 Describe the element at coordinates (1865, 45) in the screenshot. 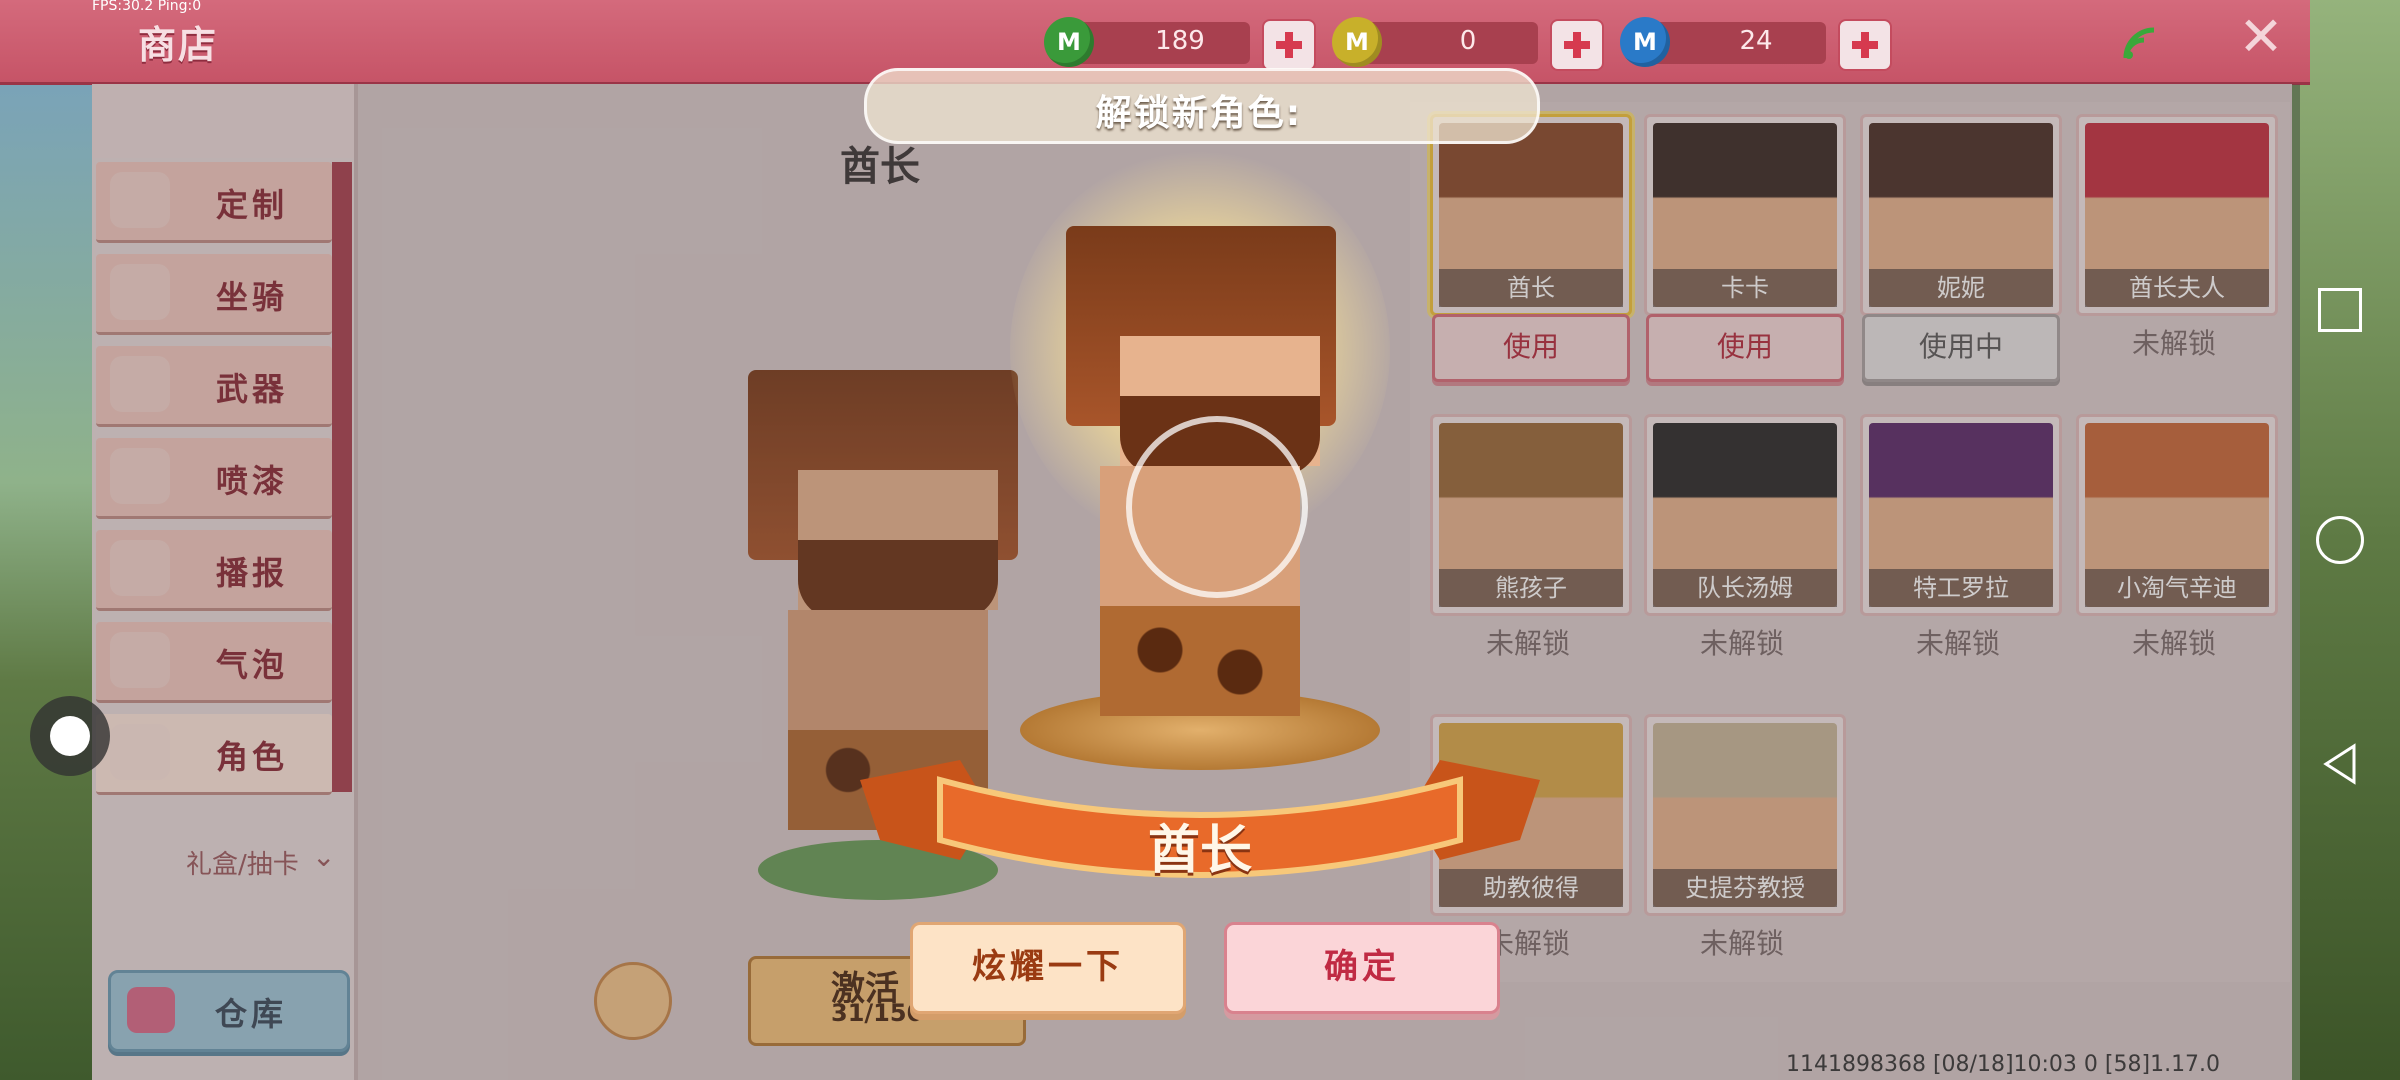

I see `add-blue-coin-button` at that location.